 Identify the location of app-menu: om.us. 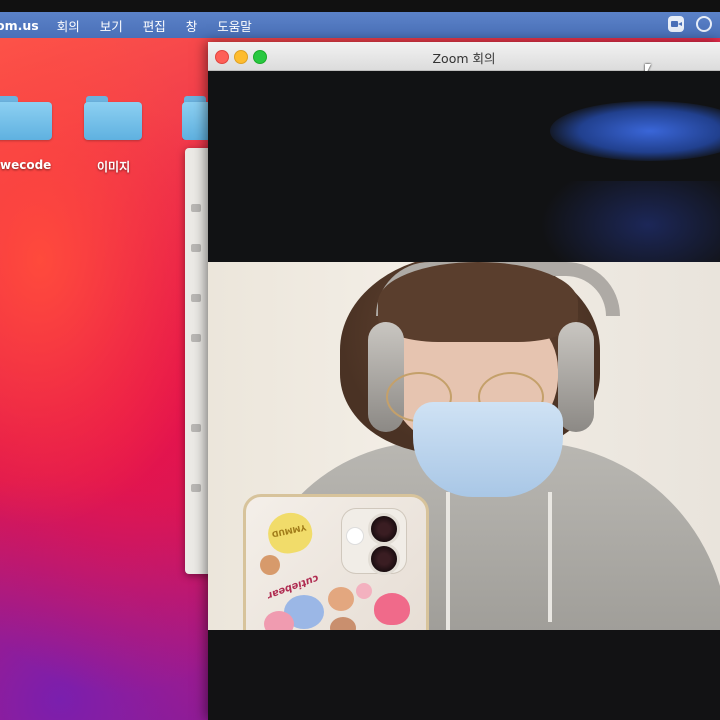
(19, 25).